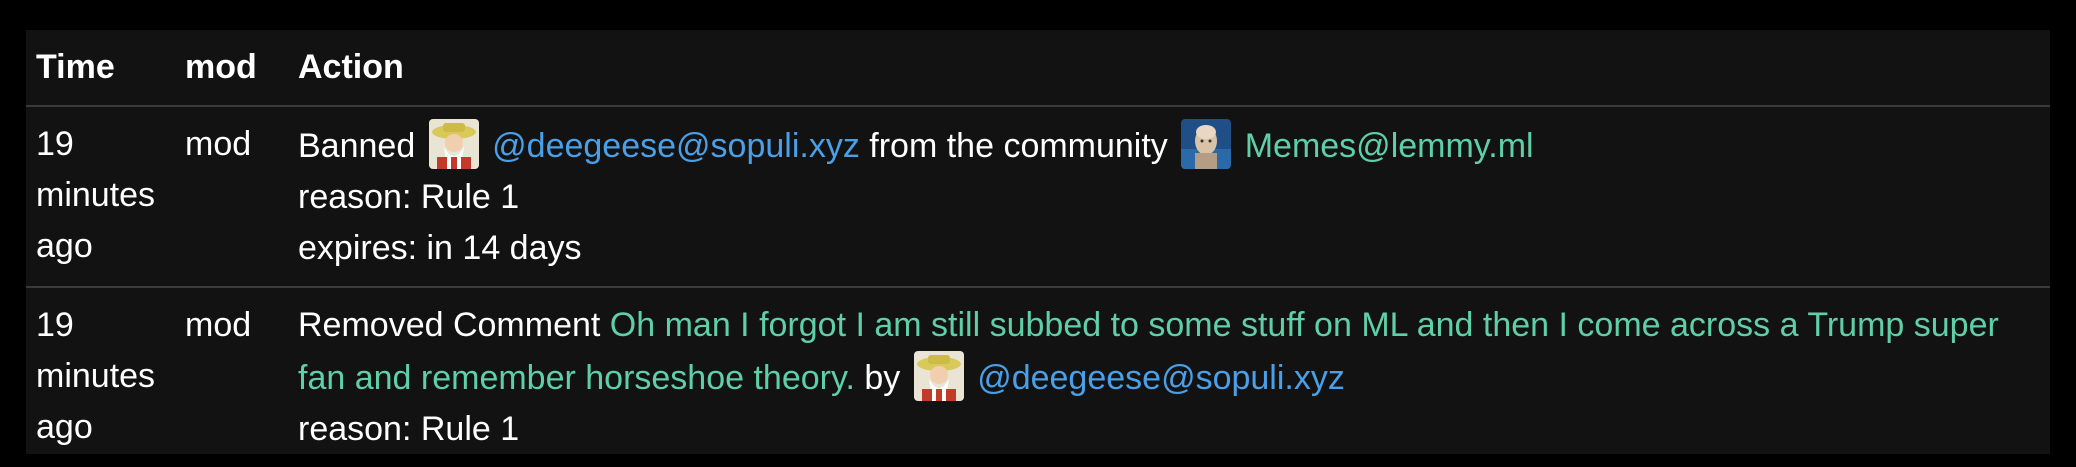 The image size is (2076, 467). What do you see at coordinates (357, 146) in the screenshot?
I see `action-type: Banned` at bounding box center [357, 146].